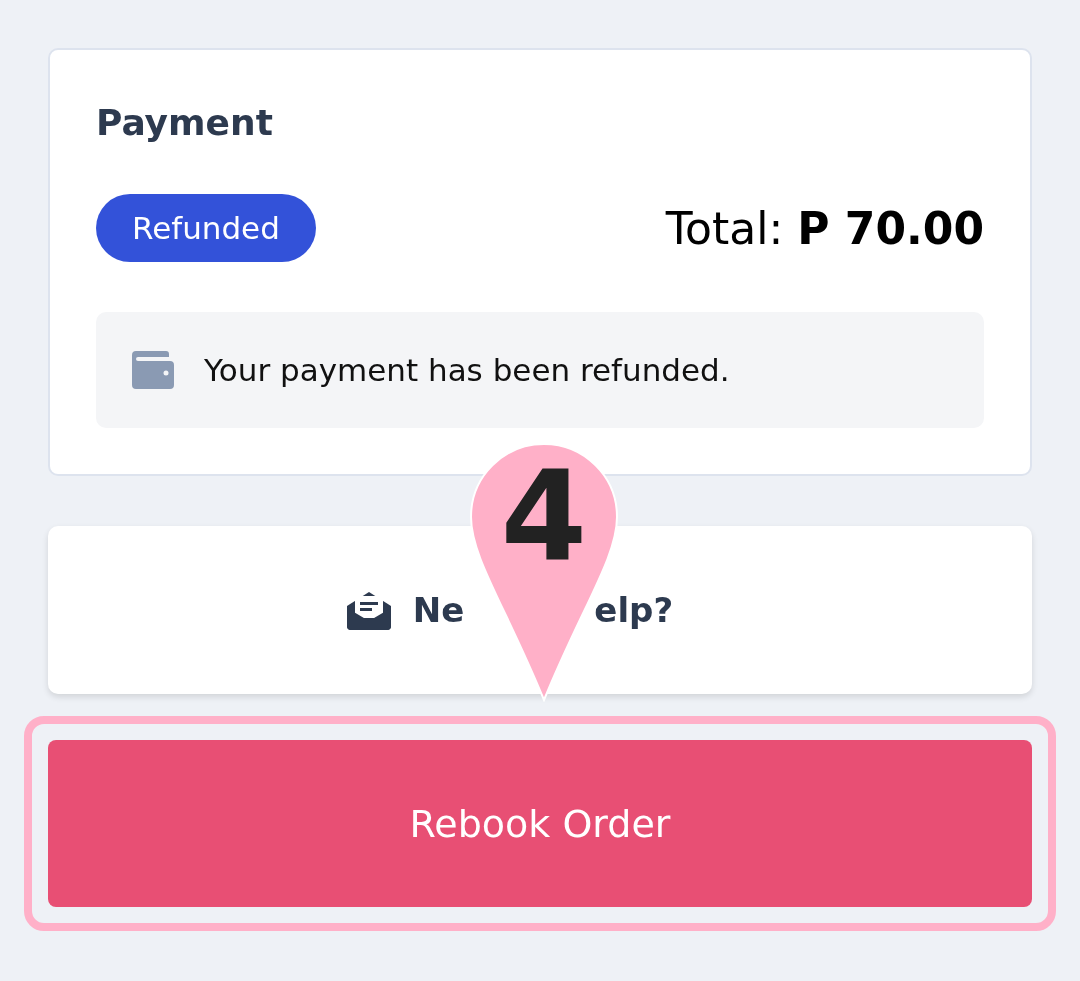 Image resolution: width=1080 pixels, height=981 pixels. Describe the element at coordinates (467, 370) in the screenshot. I see `notice-text: Your payment has been refunded.` at that location.